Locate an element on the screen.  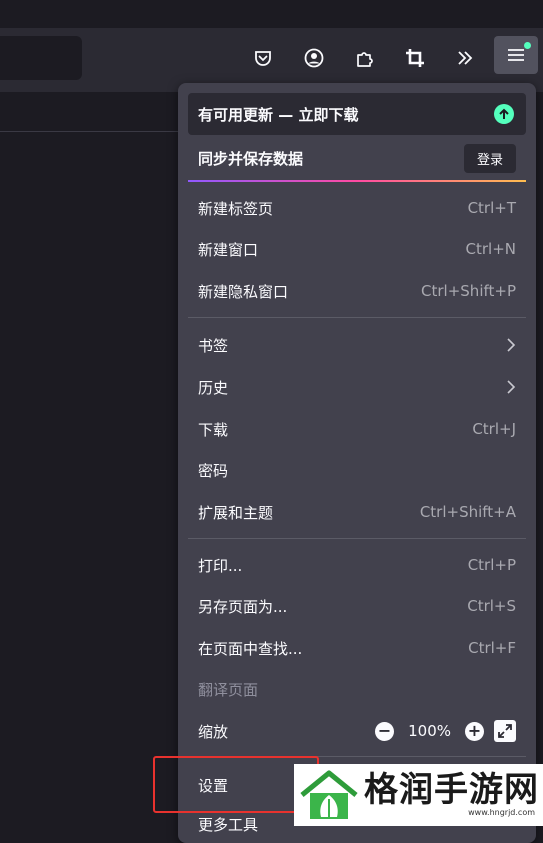
sync-gradient-divider is located at coordinates (357, 181).